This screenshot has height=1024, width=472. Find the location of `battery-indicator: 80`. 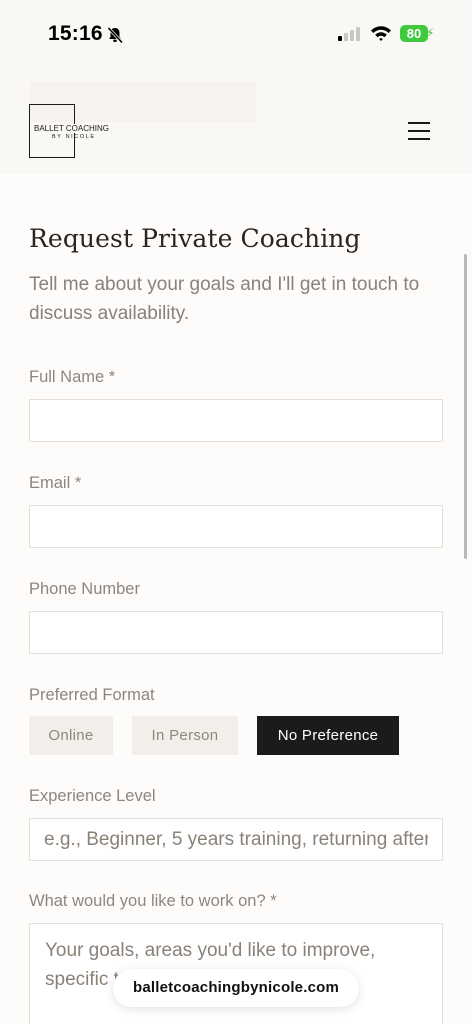

battery-indicator: 80 is located at coordinates (414, 33).